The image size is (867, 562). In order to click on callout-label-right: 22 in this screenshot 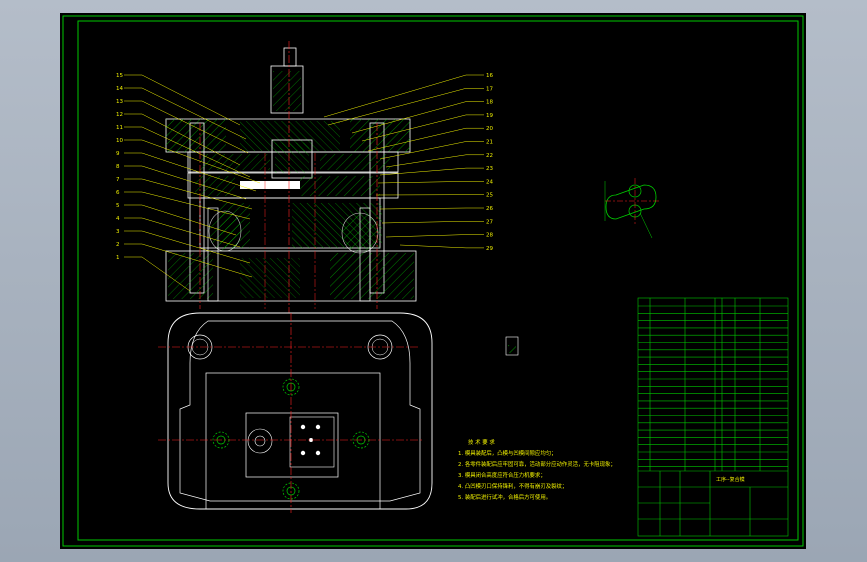, I will do `click(489, 156)`.